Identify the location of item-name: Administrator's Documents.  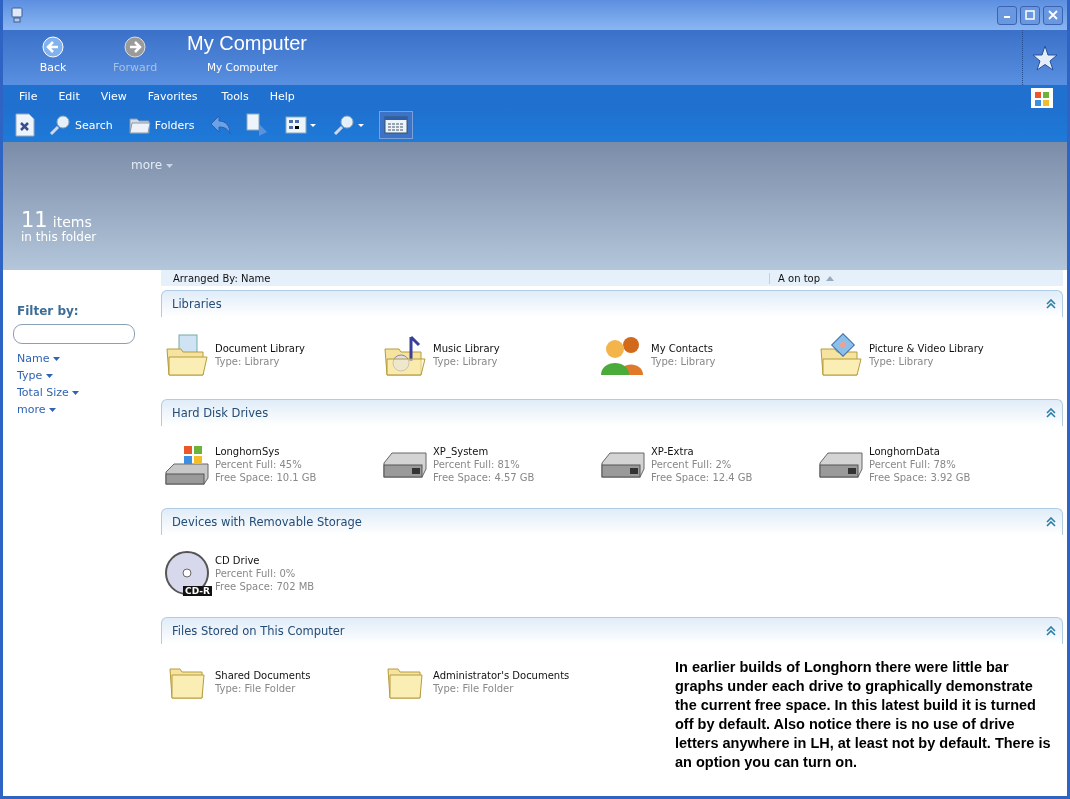
(501, 675).